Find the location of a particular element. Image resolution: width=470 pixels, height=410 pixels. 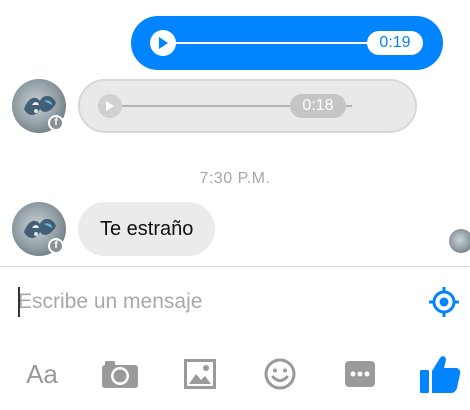

like-button is located at coordinates (440, 374).